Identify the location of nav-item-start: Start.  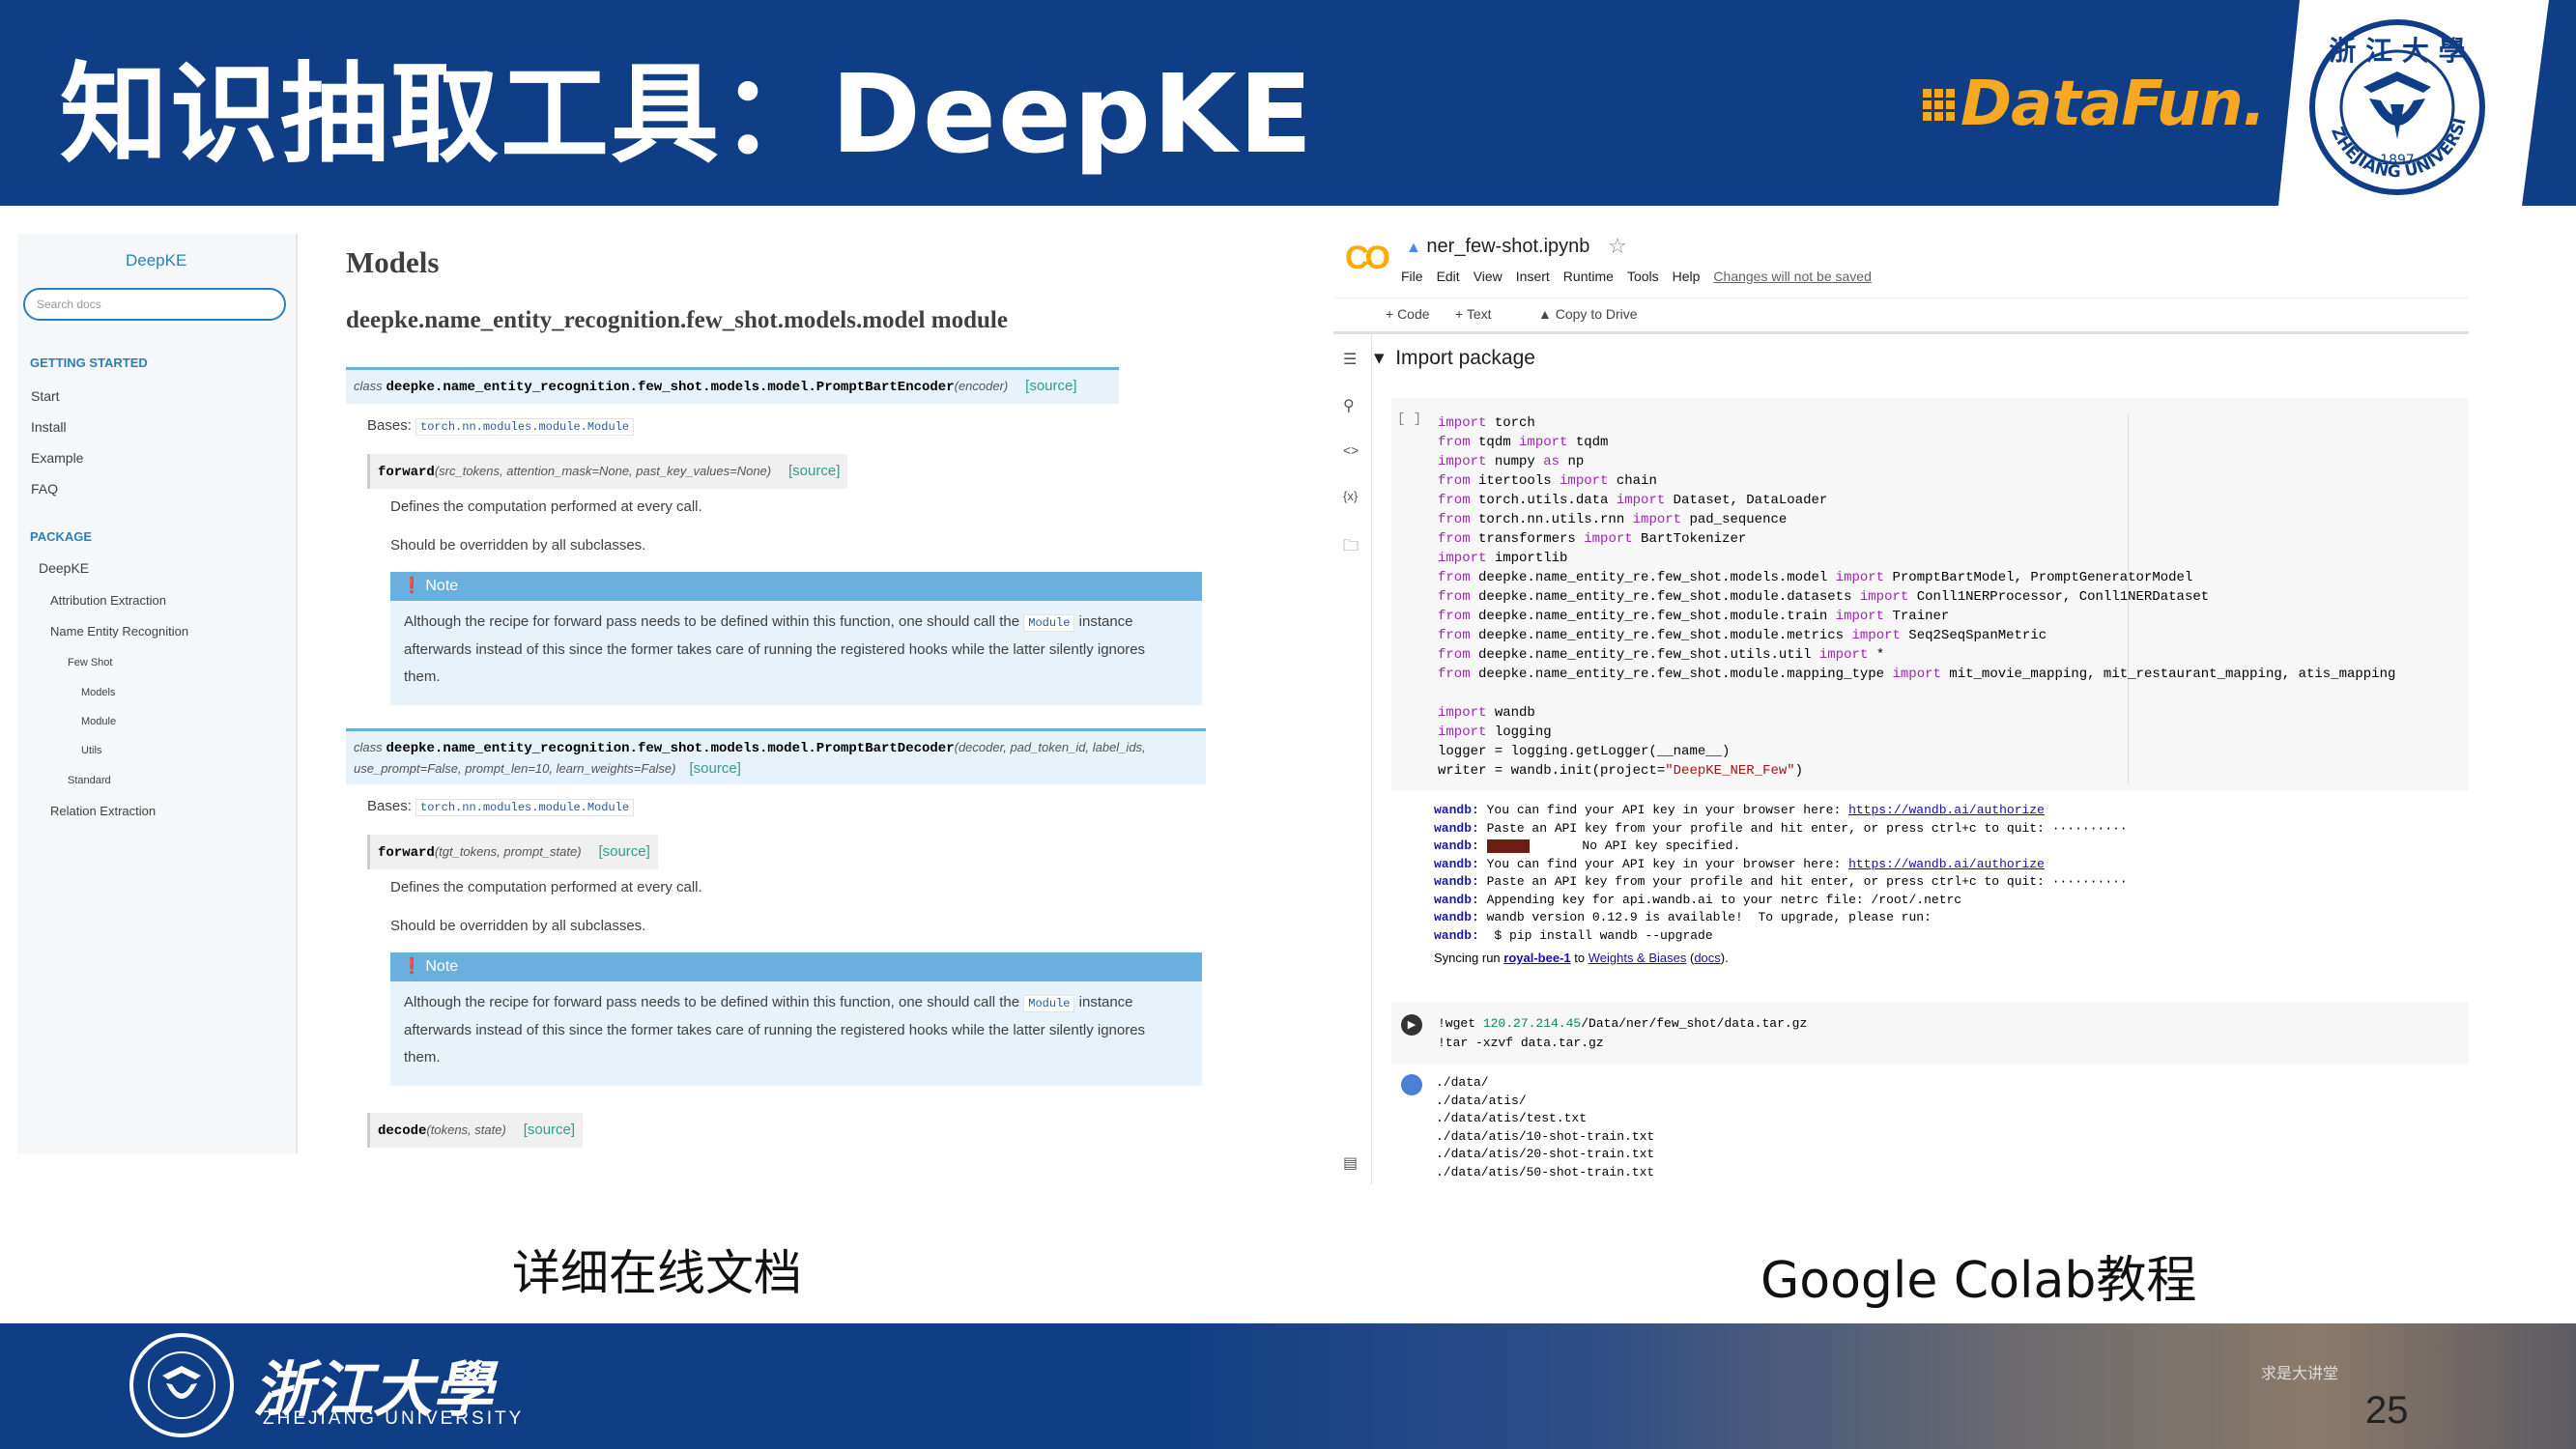
(46, 396).